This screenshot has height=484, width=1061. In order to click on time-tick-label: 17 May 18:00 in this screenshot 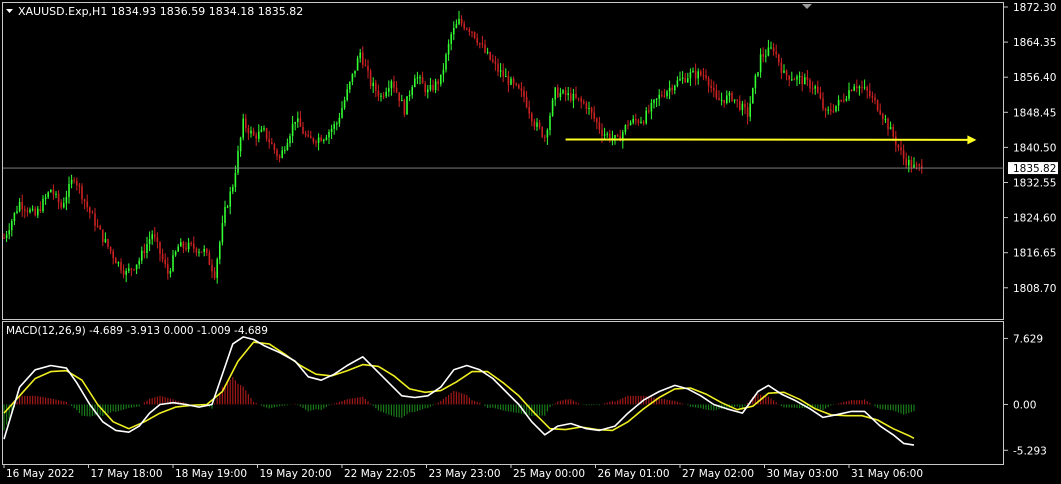, I will do `click(127, 474)`.